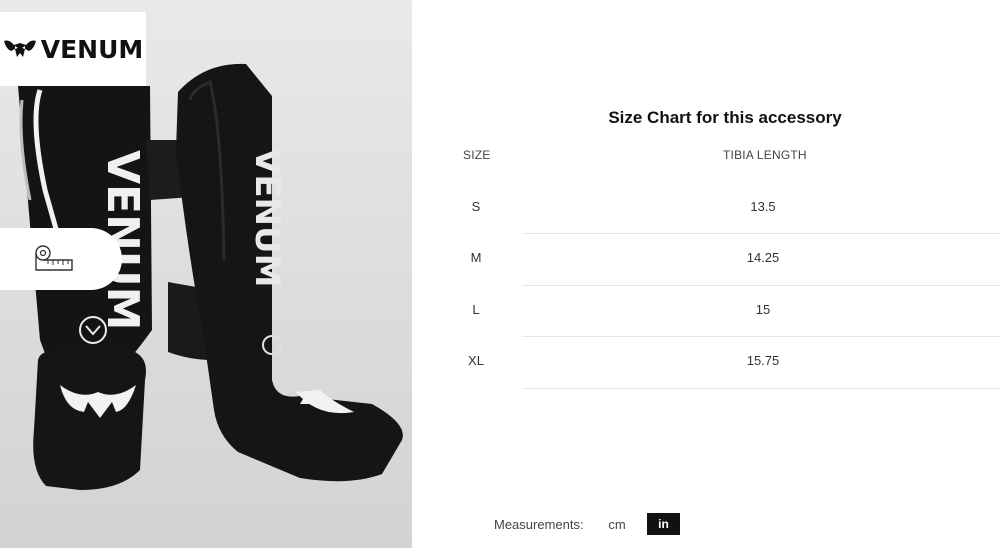 This screenshot has height=548, width=1000. I want to click on size-guide-button, so click(61, 259).